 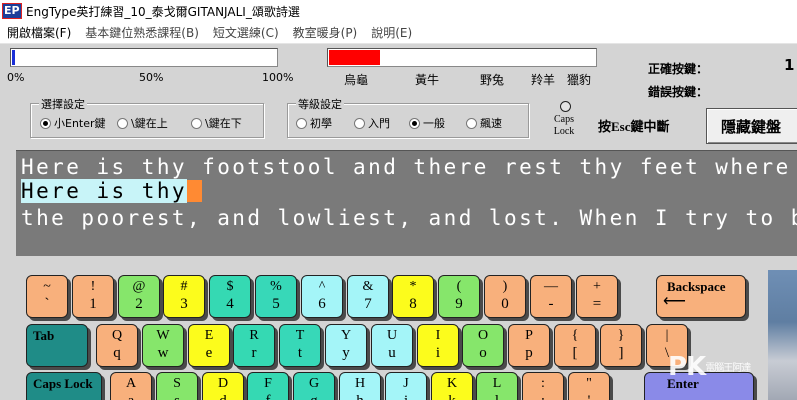 What do you see at coordinates (459, 304) in the screenshot?
I see `key-label: 9` at bounding box center [459, 304].